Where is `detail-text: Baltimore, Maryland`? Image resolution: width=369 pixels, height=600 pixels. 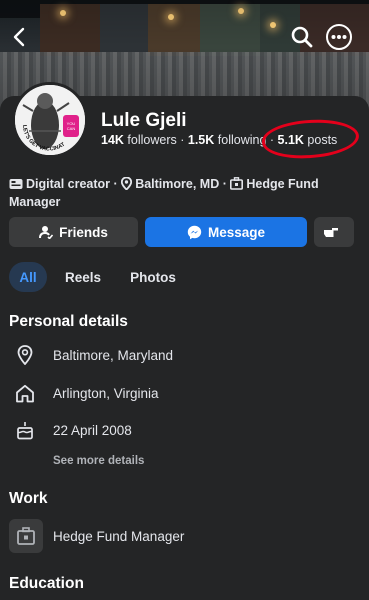 detail-text: Baltimore, Maryland is located at coordinates (113, 355).